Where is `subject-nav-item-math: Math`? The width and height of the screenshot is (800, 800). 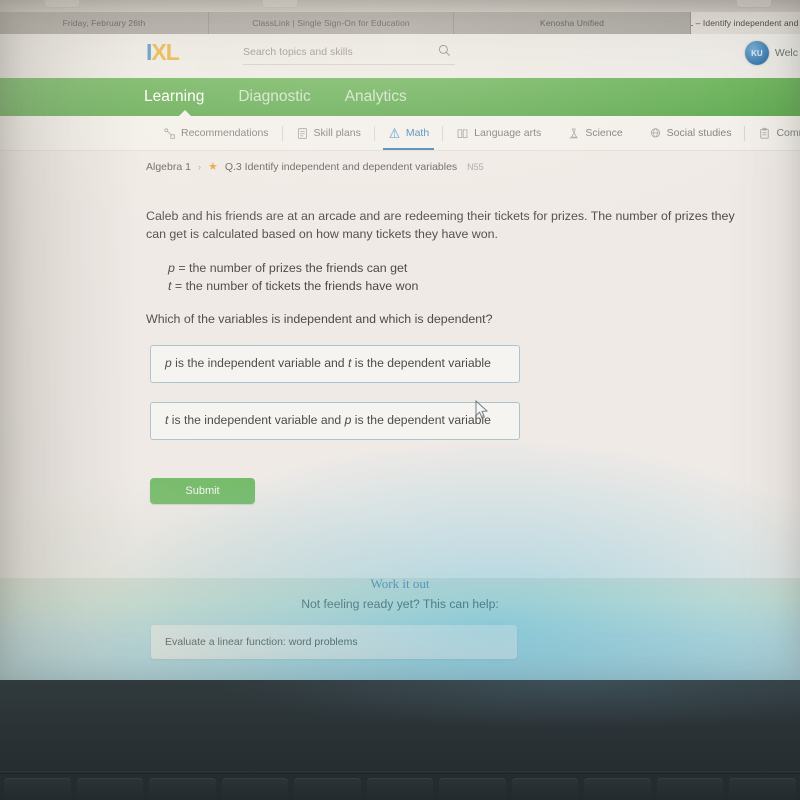
subject-nav-item-math: Math is located at coordinates (408, 133).